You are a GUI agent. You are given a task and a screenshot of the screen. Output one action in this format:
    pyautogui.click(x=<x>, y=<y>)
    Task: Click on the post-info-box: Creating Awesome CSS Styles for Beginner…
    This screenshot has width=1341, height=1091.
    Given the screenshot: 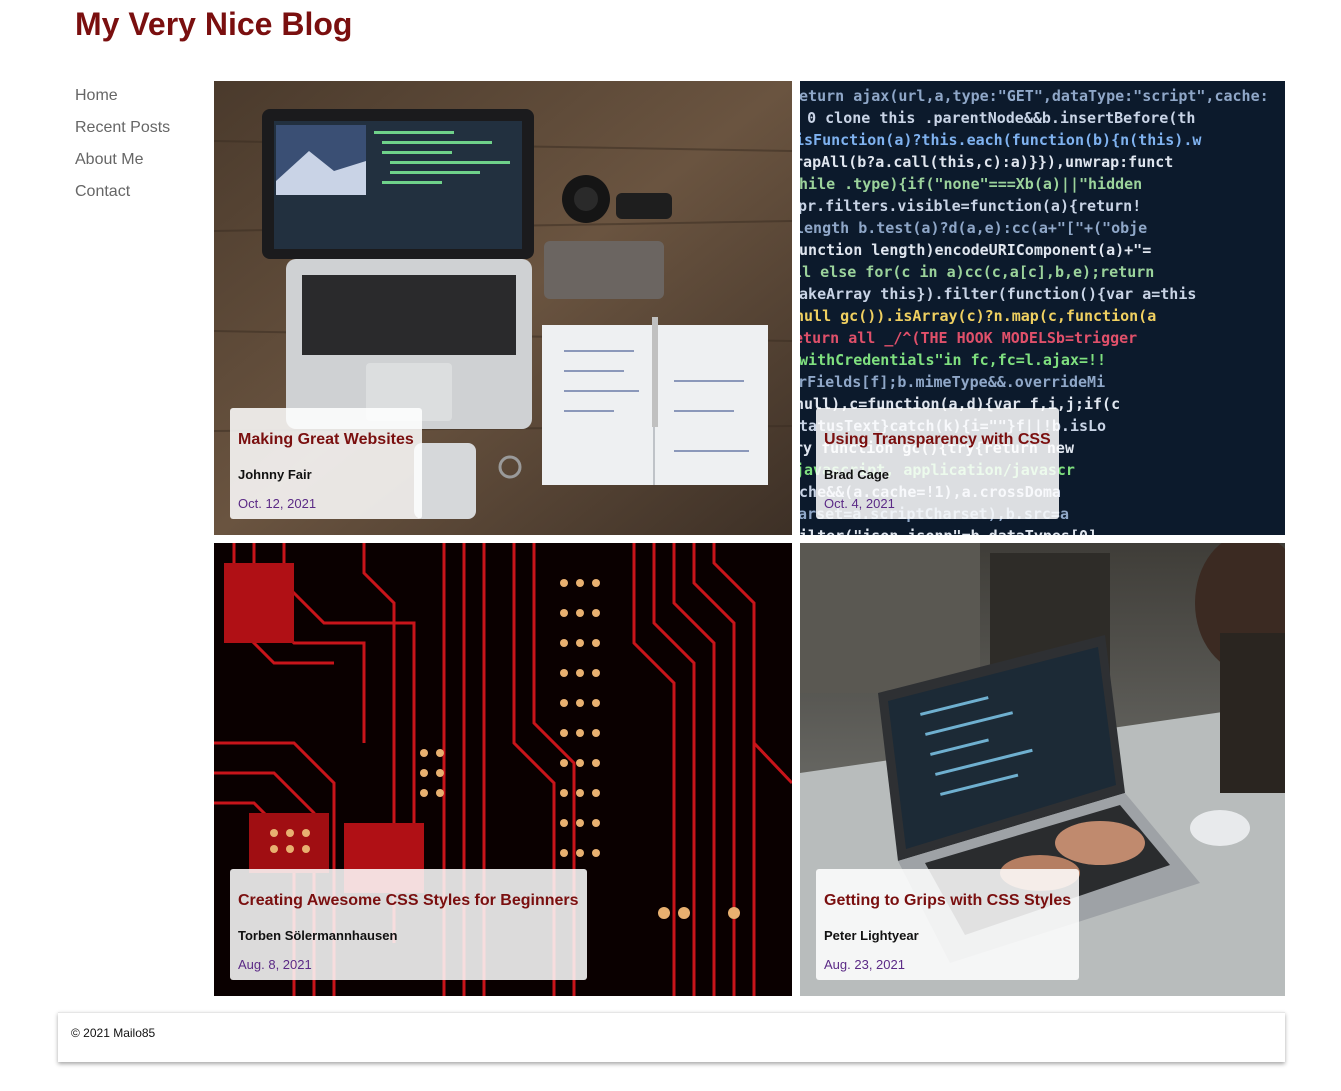 What is the action you would take?
    pyautogui.click(x=408, y=924)
    